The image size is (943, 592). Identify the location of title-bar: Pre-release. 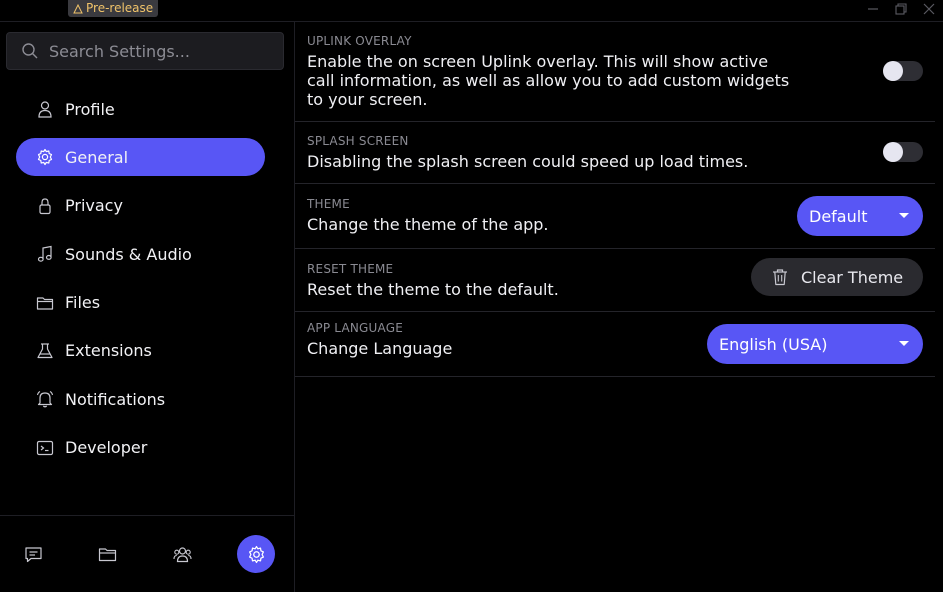
(471, 11).